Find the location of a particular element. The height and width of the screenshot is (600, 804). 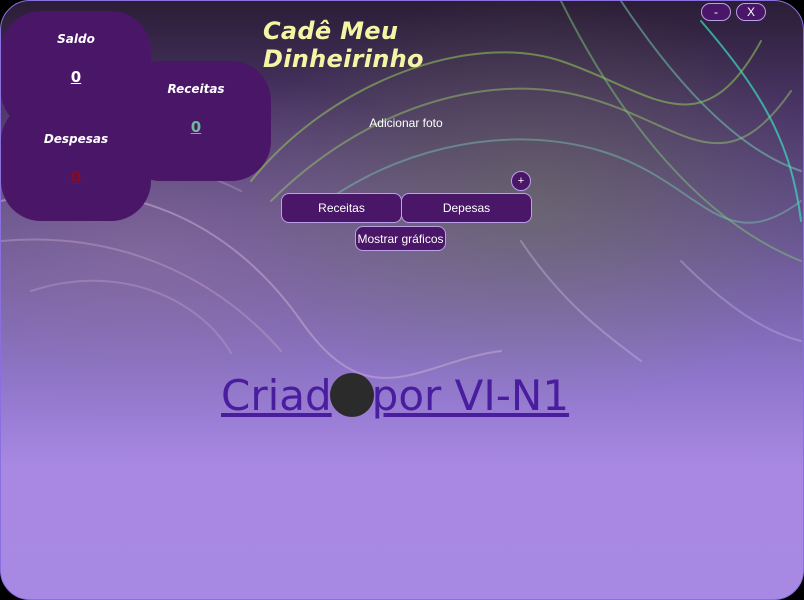

despesas-card: Despesas 0 is located at coordinates (76, 161).